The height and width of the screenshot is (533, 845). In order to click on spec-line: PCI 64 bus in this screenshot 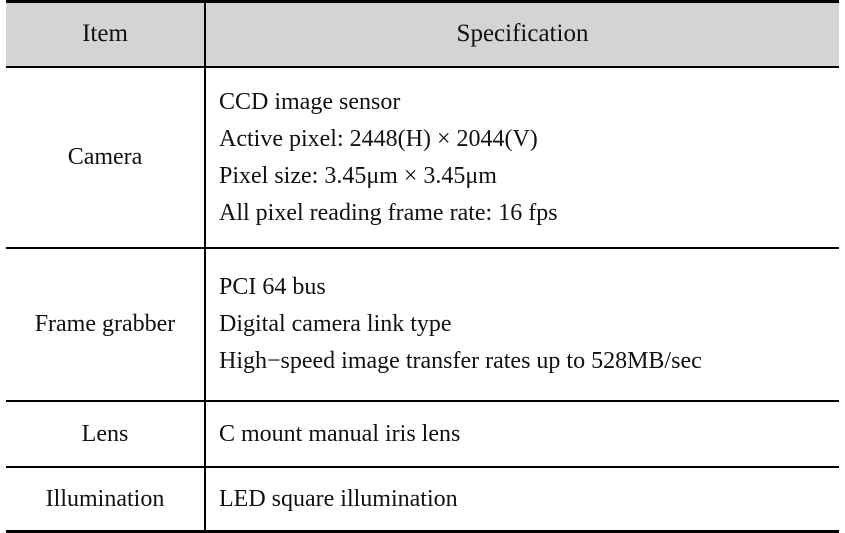, I will do `click(272, 287)`.